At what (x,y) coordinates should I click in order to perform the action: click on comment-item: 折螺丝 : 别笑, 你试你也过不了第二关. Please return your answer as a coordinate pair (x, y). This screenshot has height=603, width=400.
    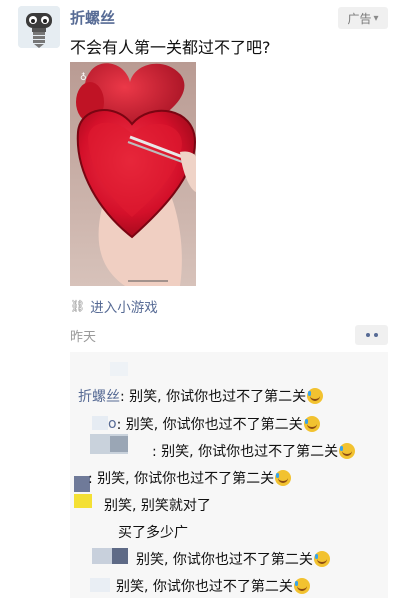
    Looking at the image, I should click on (201, 396).